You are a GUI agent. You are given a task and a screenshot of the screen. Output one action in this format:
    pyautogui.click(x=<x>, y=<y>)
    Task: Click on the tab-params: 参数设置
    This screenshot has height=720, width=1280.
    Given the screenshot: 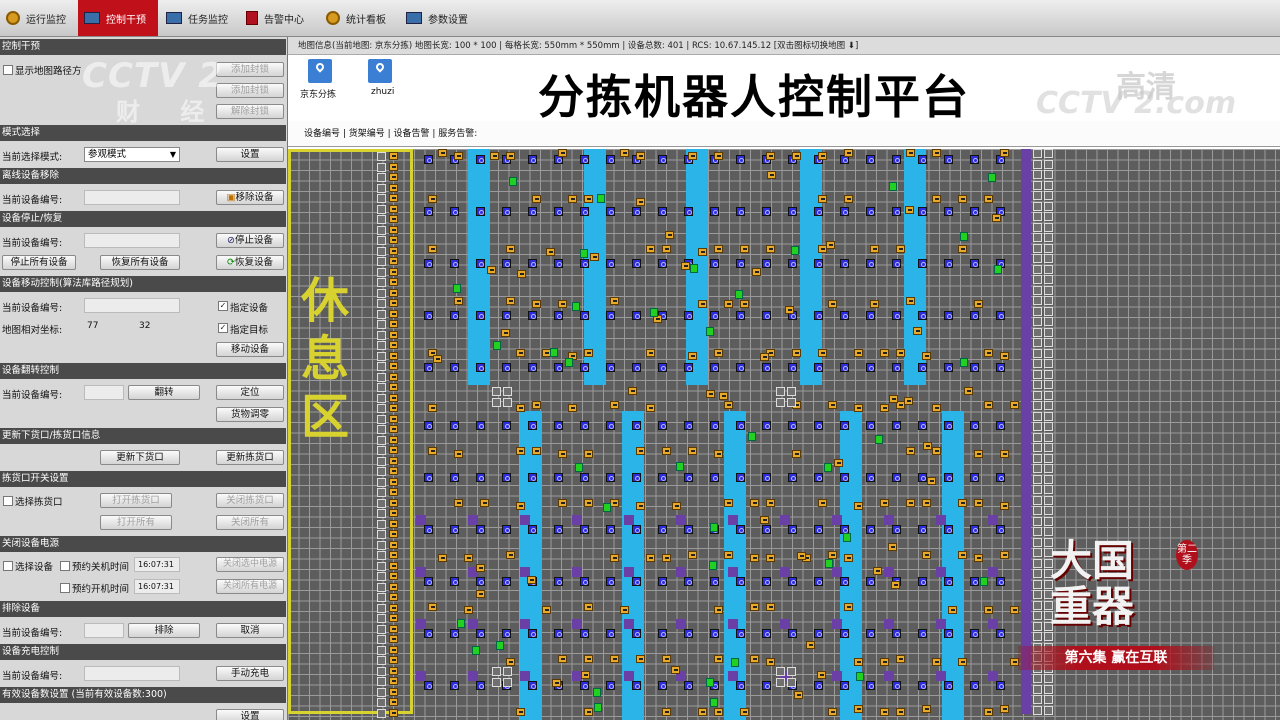 What is the action you would take?
    pyautogui.click(x=438, y=18)
    